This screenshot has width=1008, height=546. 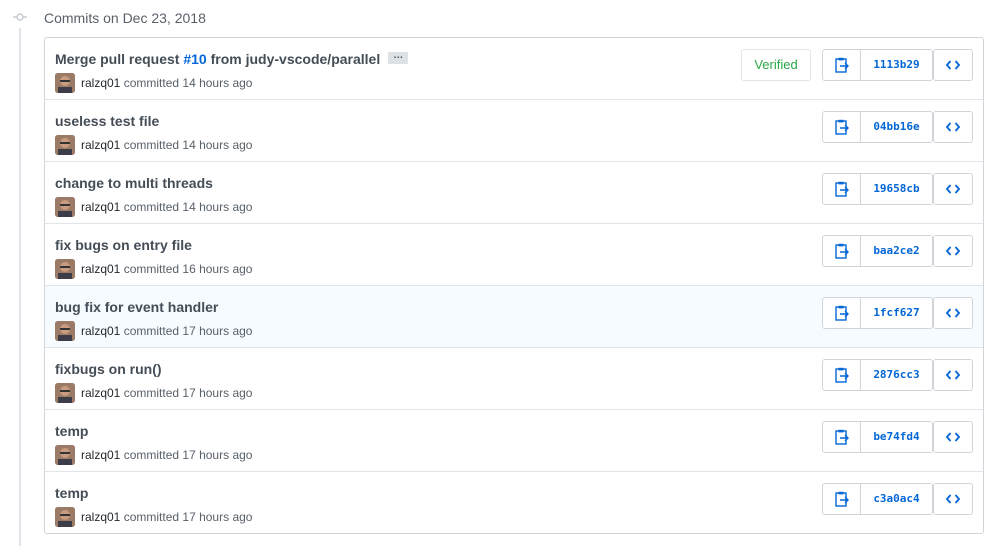 What do you see at coordinates (897, 127) in the screenshot?
I see `commit-sha-link: 04bb16e` at bounding box center [897, 127].